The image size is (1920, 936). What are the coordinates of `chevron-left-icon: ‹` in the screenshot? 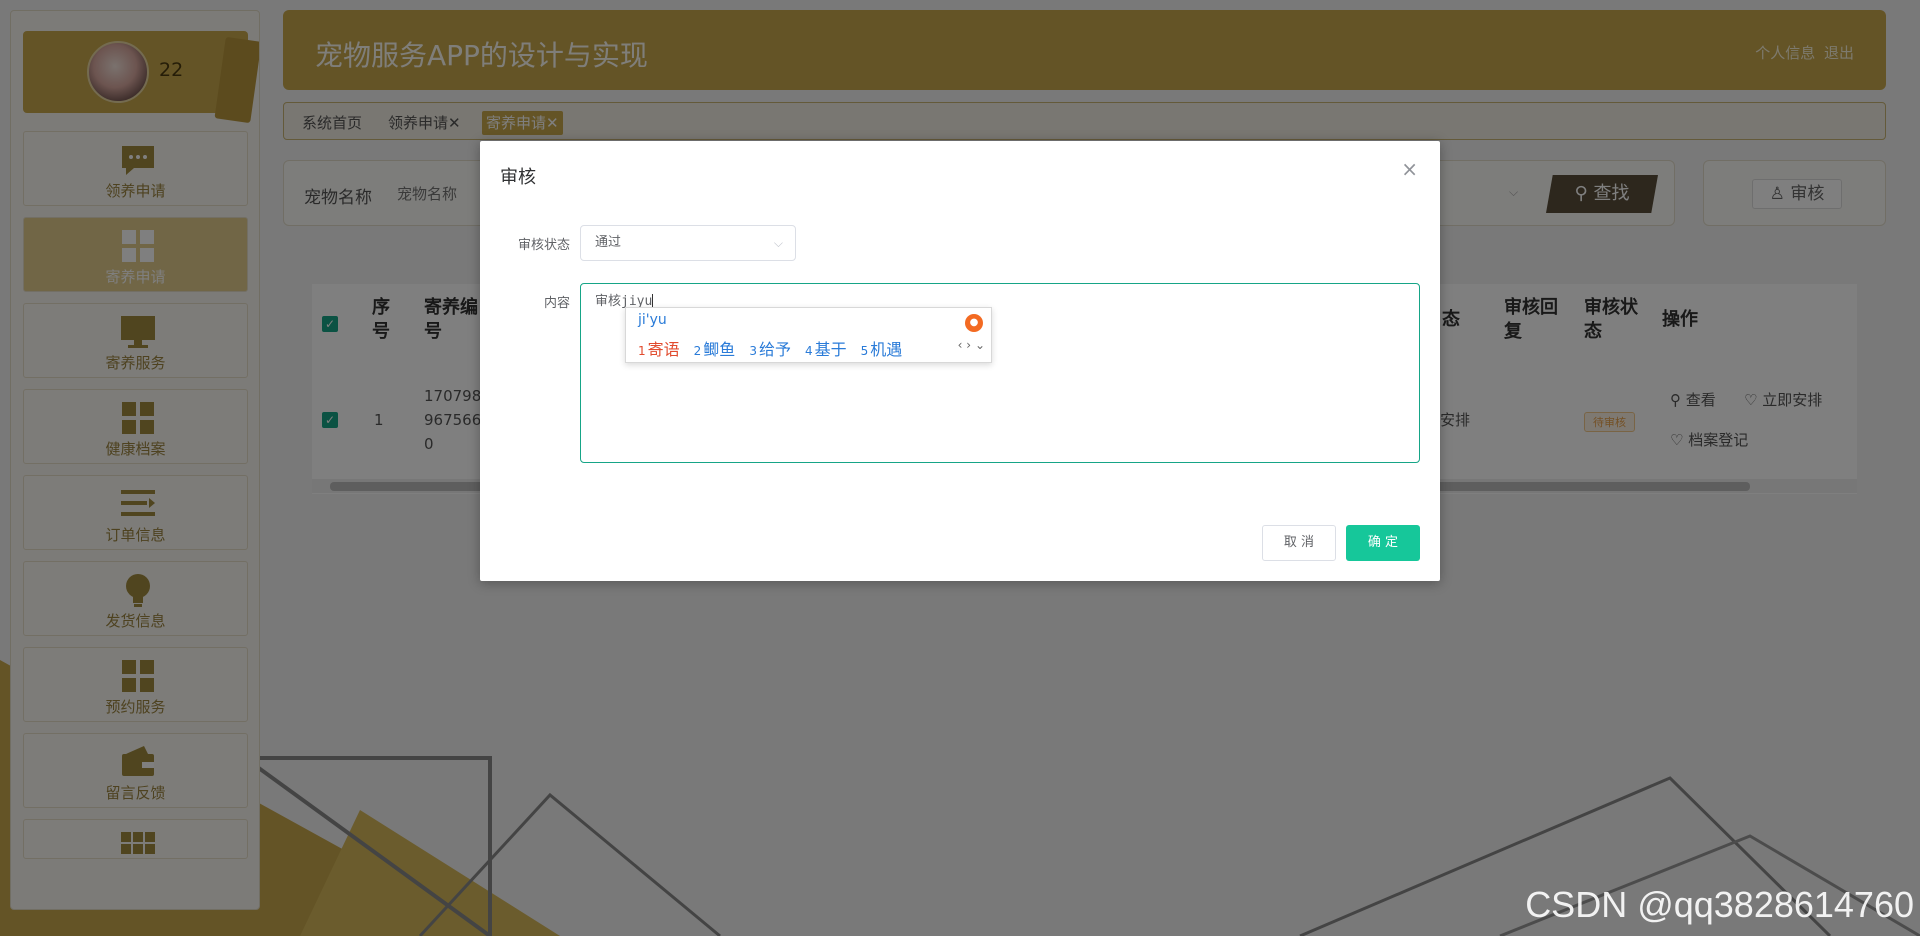 It's located at (960, 345).